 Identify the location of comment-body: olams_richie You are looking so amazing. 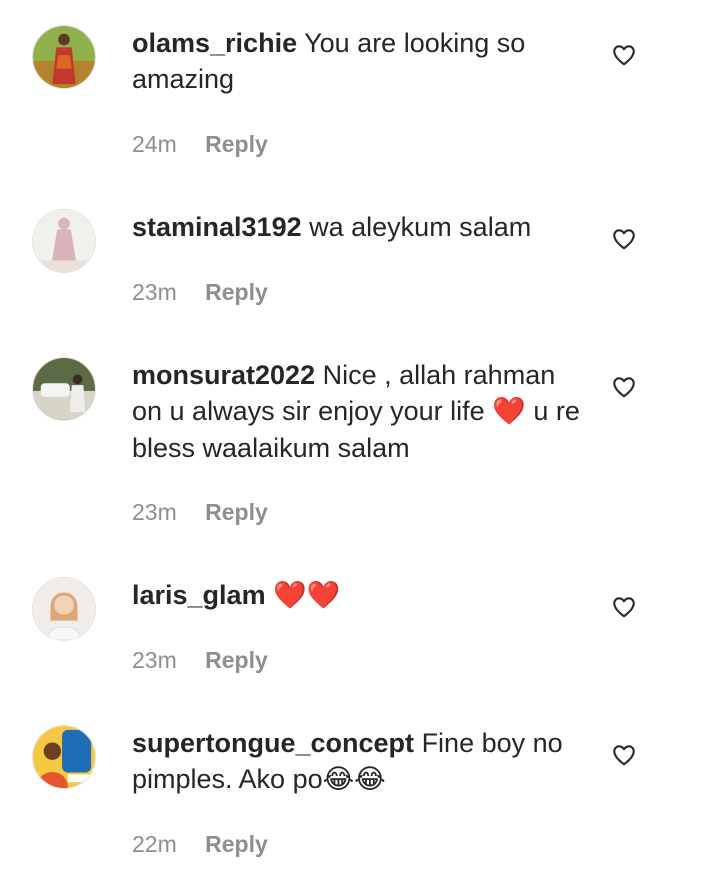
(362, 61).